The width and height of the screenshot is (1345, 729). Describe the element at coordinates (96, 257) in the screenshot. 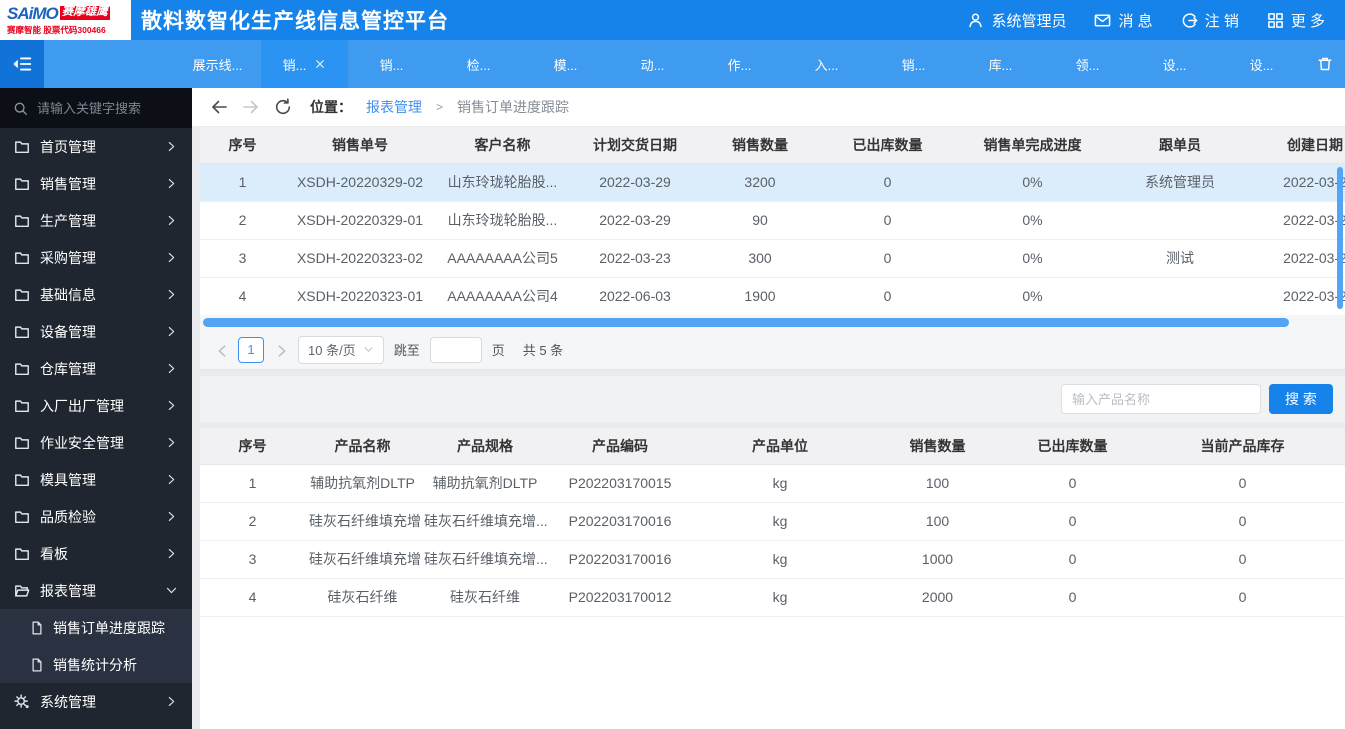

I see `sidebar-item-3: 采购管理` at that location.